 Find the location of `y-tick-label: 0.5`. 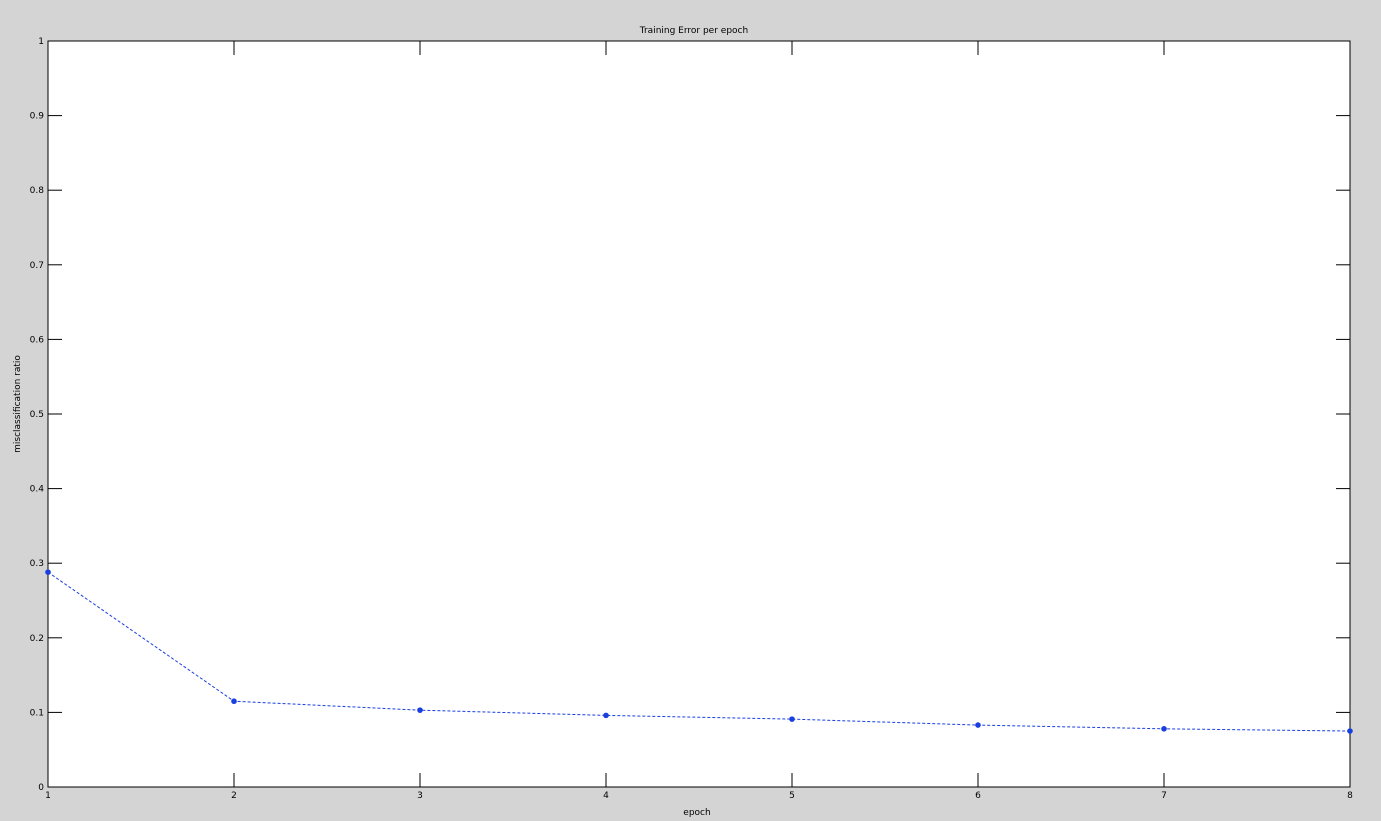

y-tick-label: 0.5 is located at coordinates (37, 415).